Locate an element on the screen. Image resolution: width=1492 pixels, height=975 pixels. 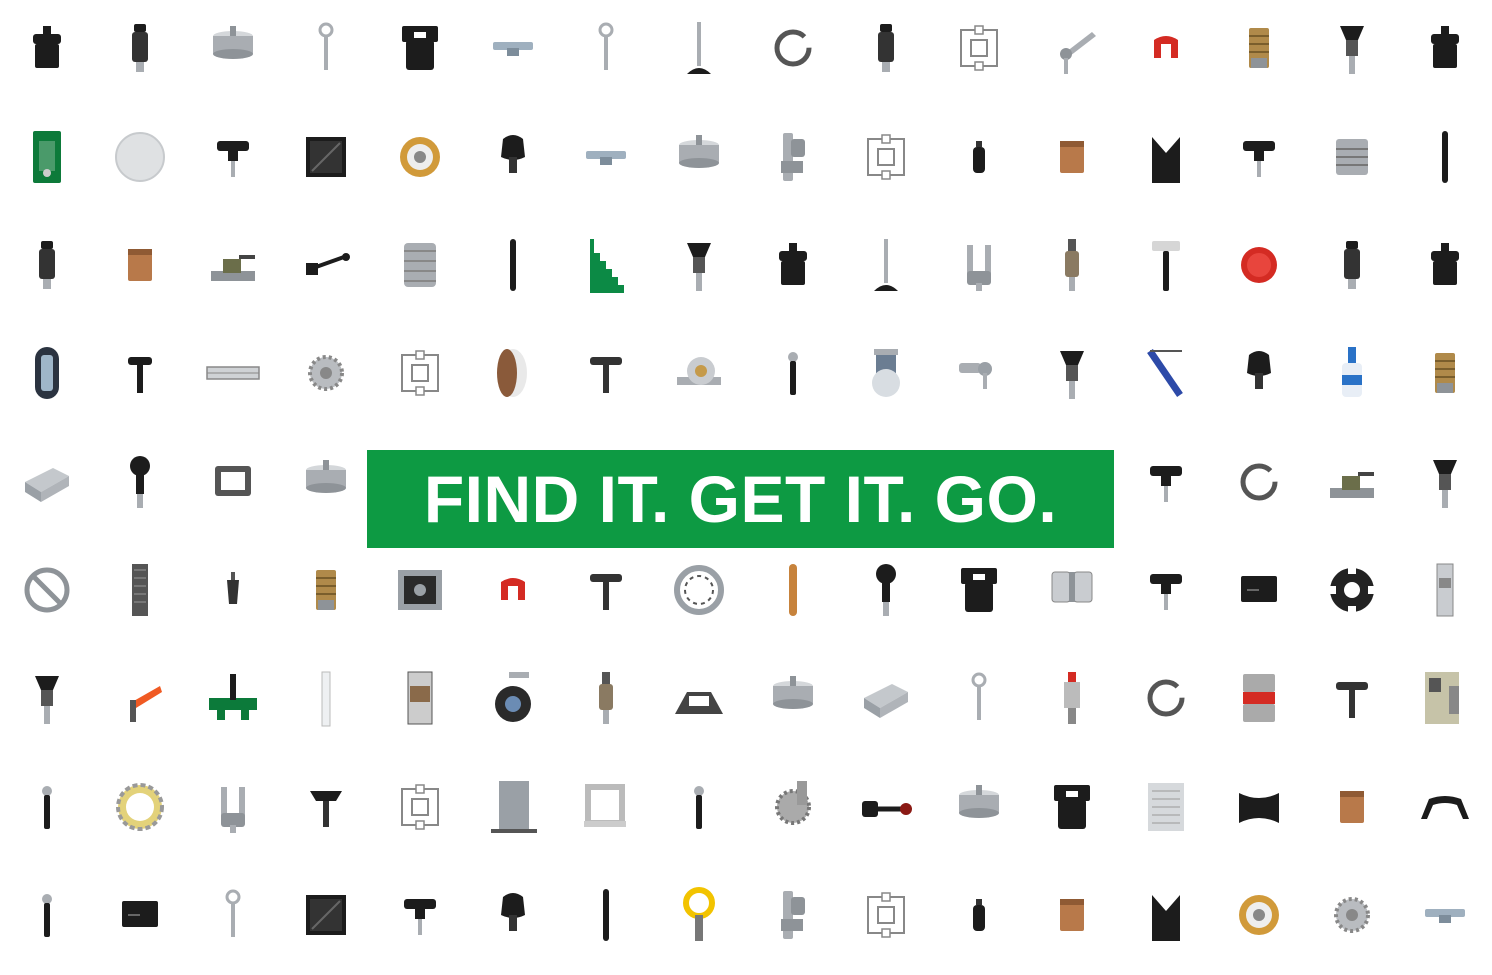
product-sight-glass-green is located at coordinates (47, 157).